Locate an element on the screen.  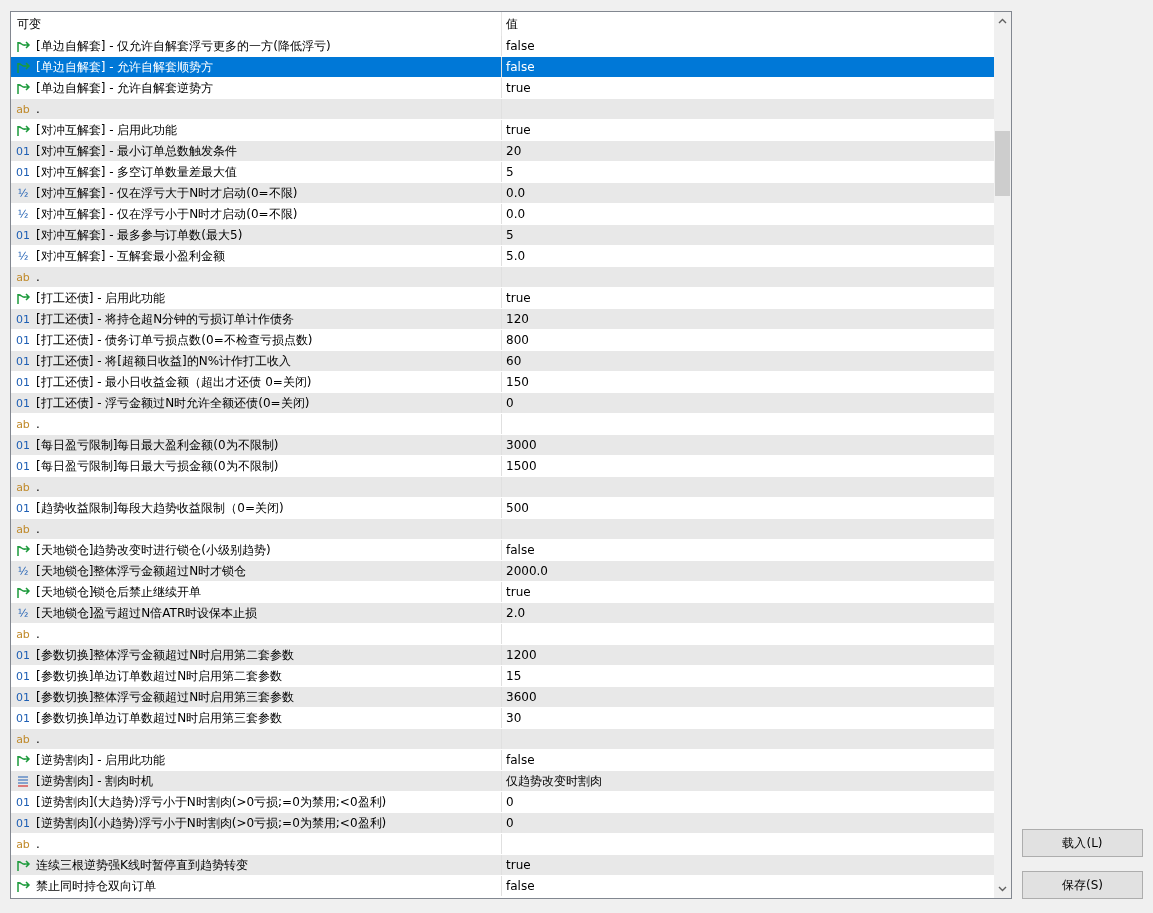
parameter-name: [对冲互解套] - 仅在浮亏小于N时才启动(0=不限) is located at coordinates (167, 214).